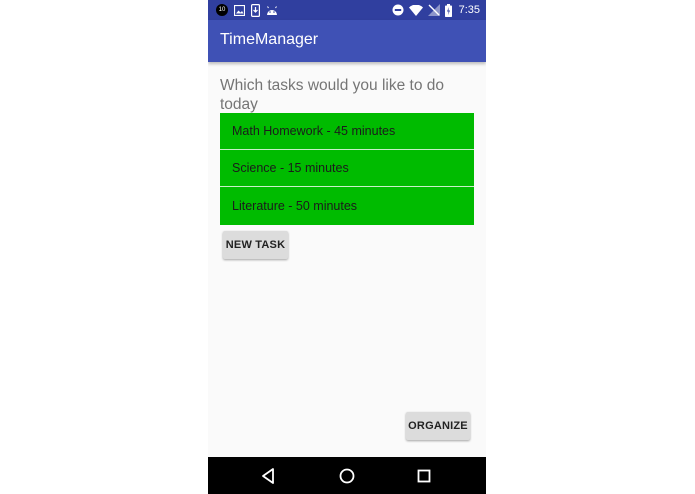 Image resolution: width=695 pixels, height=494 pixels. I want to click on wifi-icon, so click(415, 10).